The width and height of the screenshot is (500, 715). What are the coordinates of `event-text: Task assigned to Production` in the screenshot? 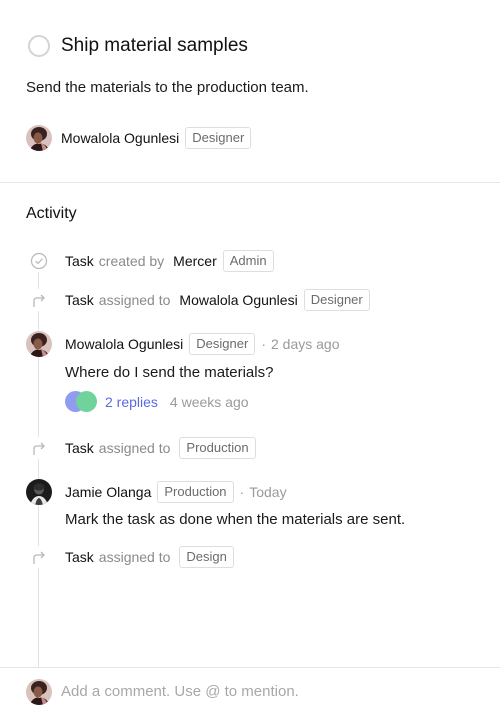 It's located at (160, 448).